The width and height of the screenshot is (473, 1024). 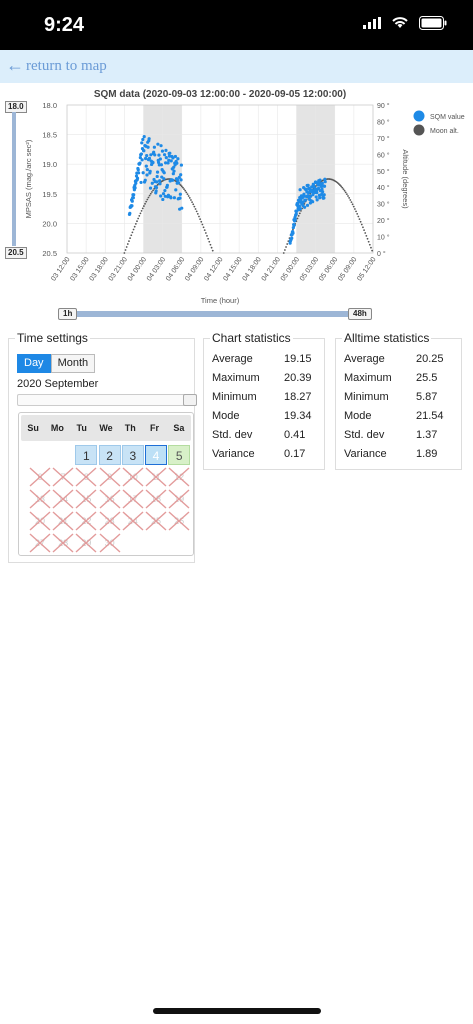 What do you see at coordinates (68, 314) in the screenshot?
I see `time-range-min-label: 1h` at bounding box center [68, 314].